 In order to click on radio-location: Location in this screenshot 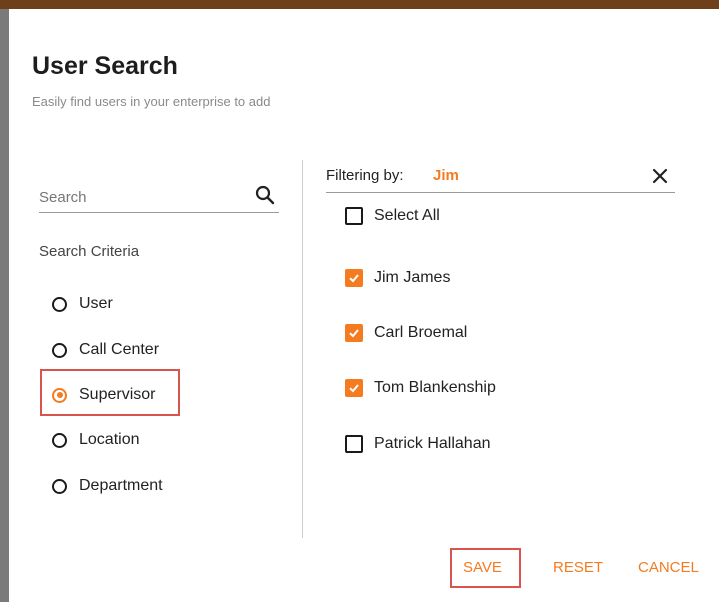, I will do `click(96, 440)`.